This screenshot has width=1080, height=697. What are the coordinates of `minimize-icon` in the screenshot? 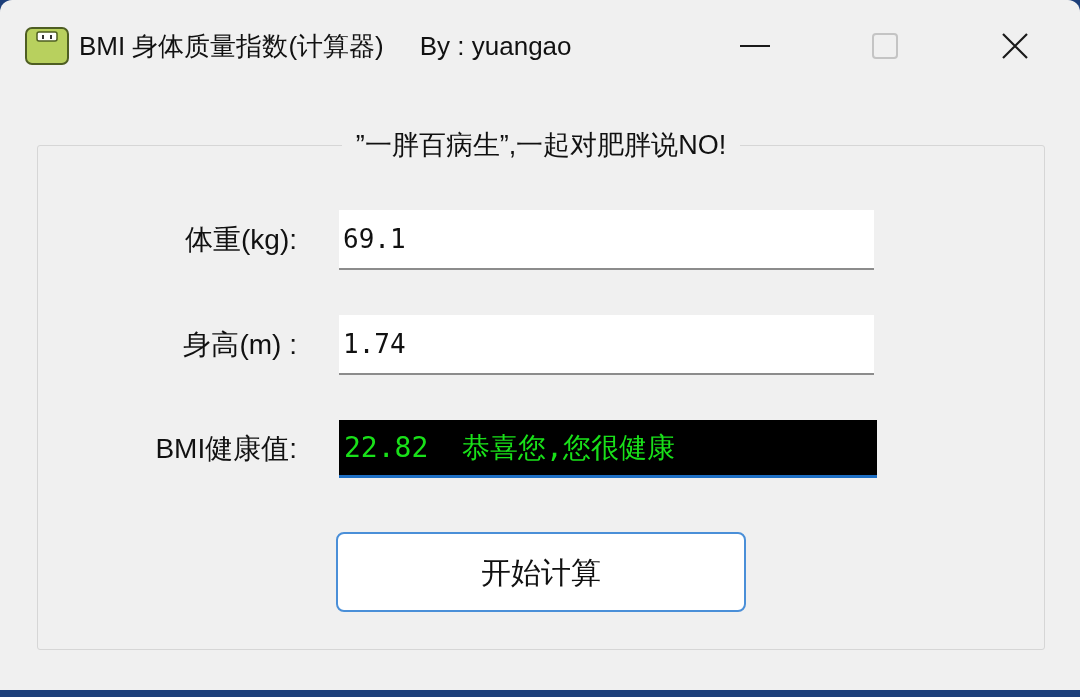 It's located at (755, 46).